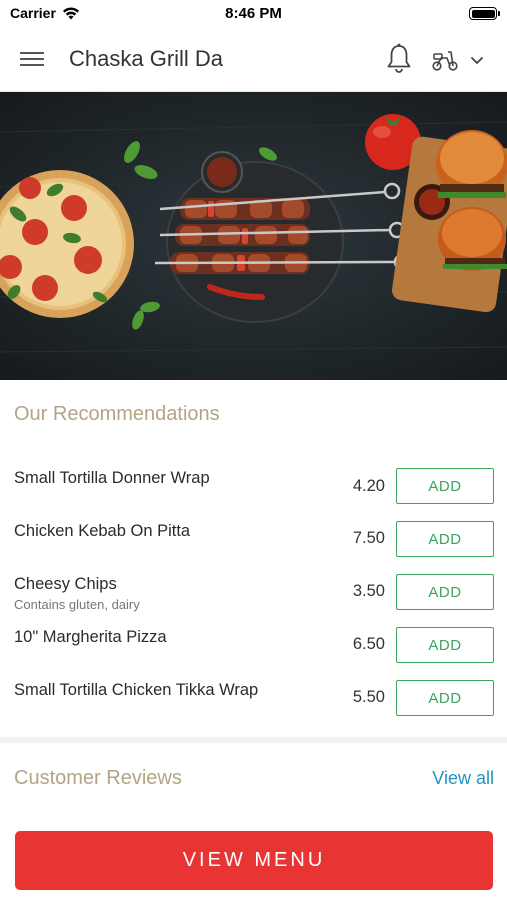 The width and height of the screenshot is (507, 900). I want to click on bell-icon, so click(399, 59).